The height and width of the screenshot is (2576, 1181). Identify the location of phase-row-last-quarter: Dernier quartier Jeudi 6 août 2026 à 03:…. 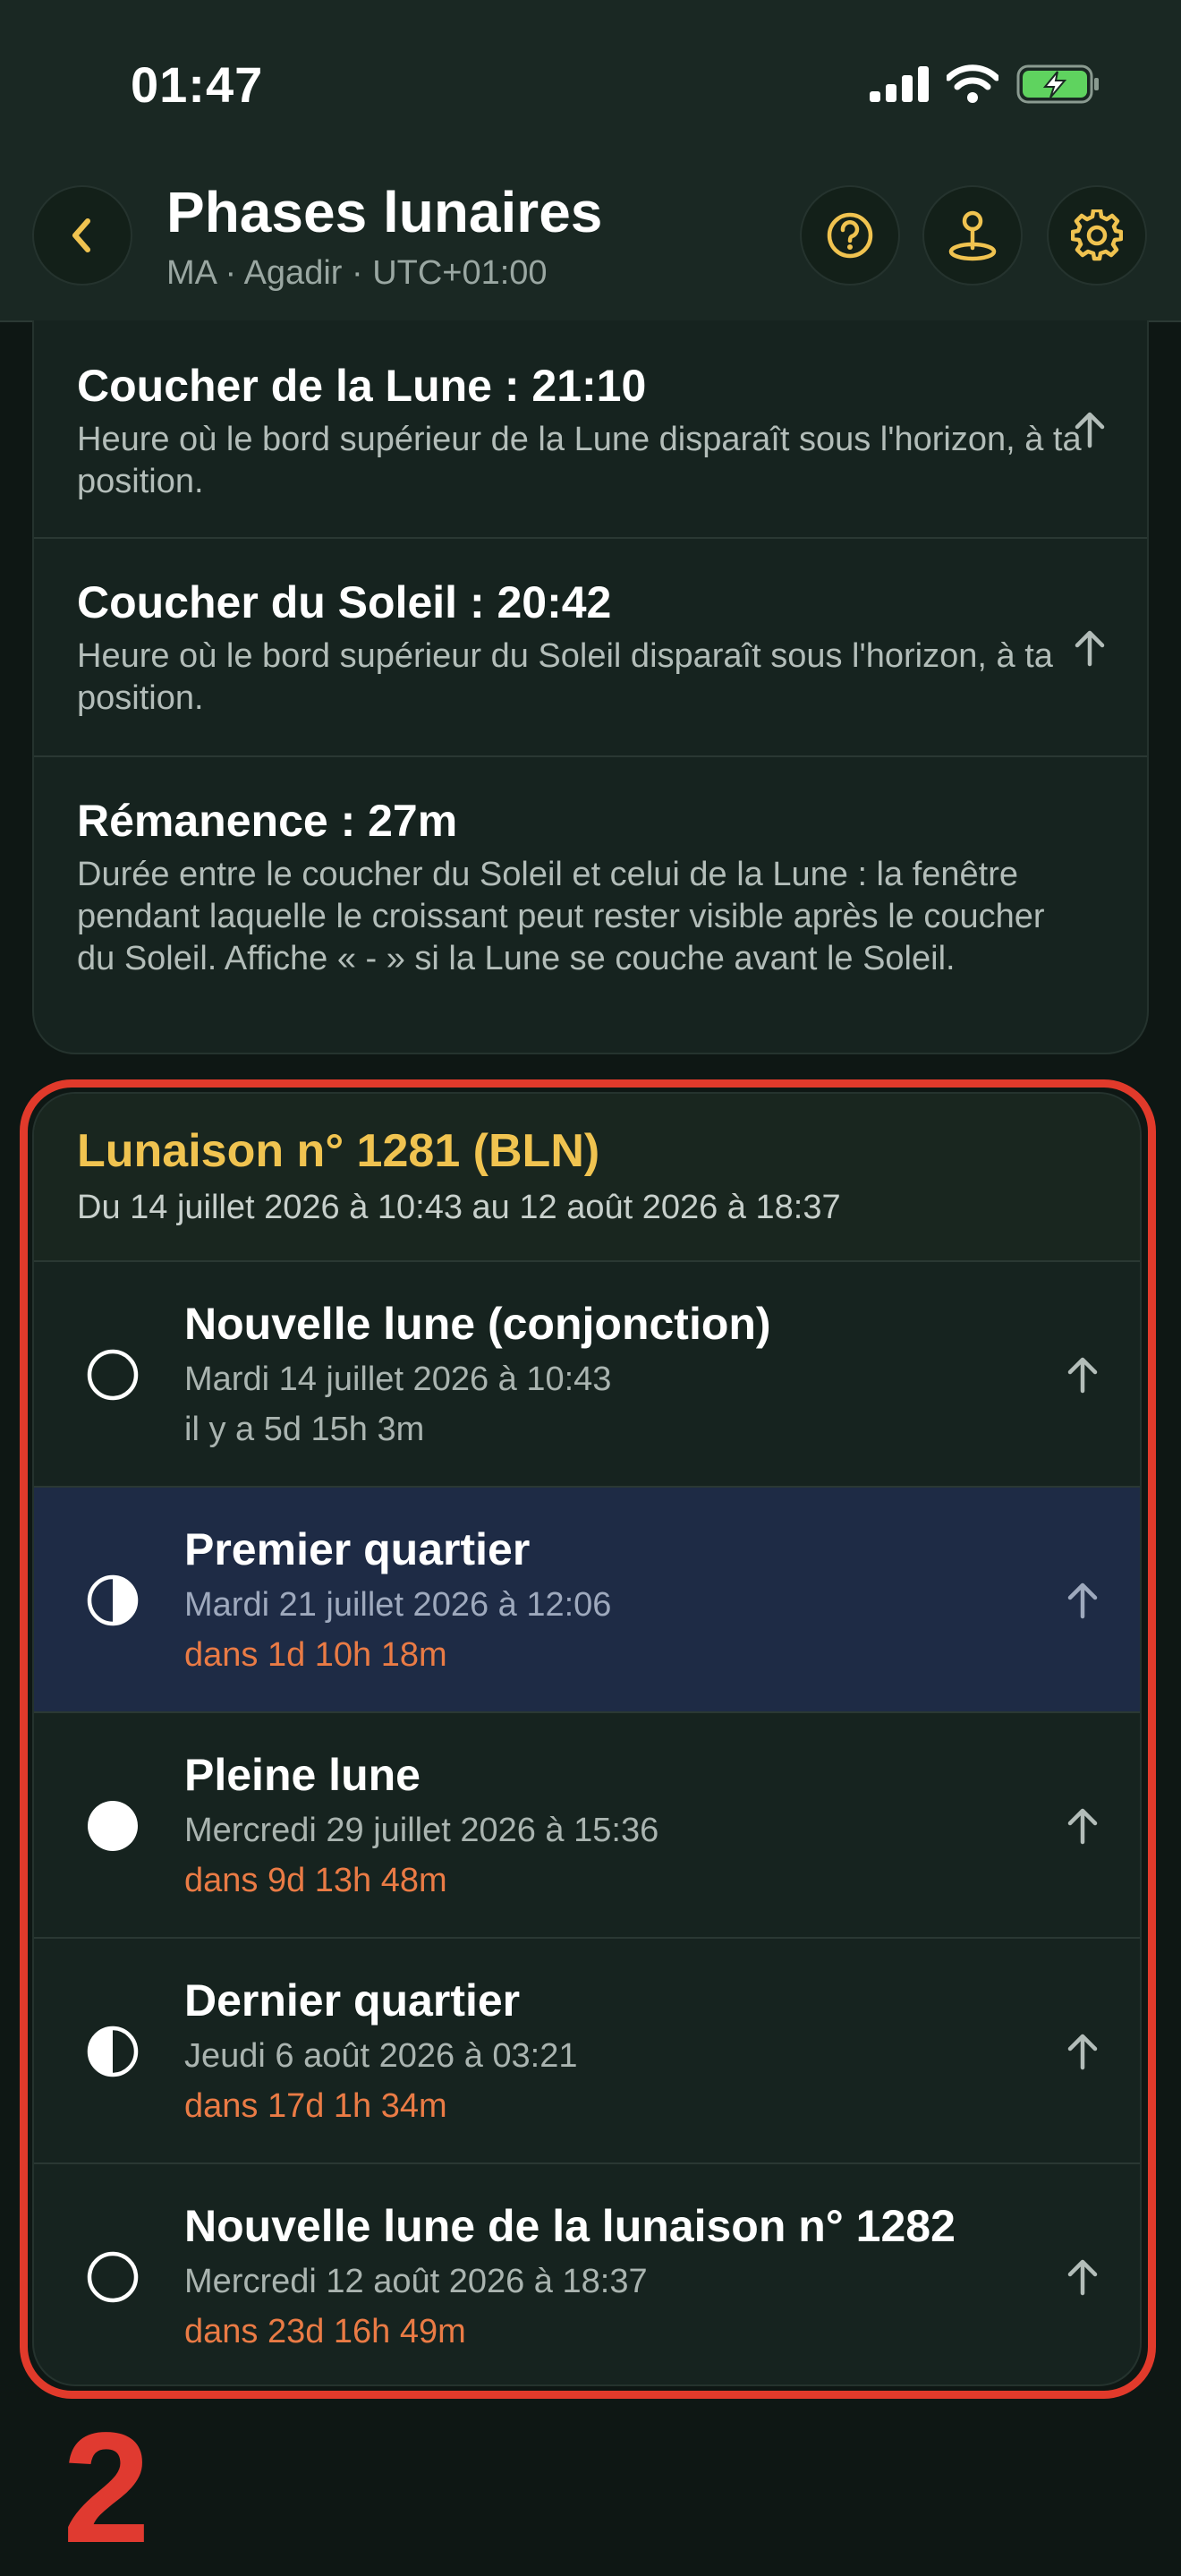
(587, 2051).